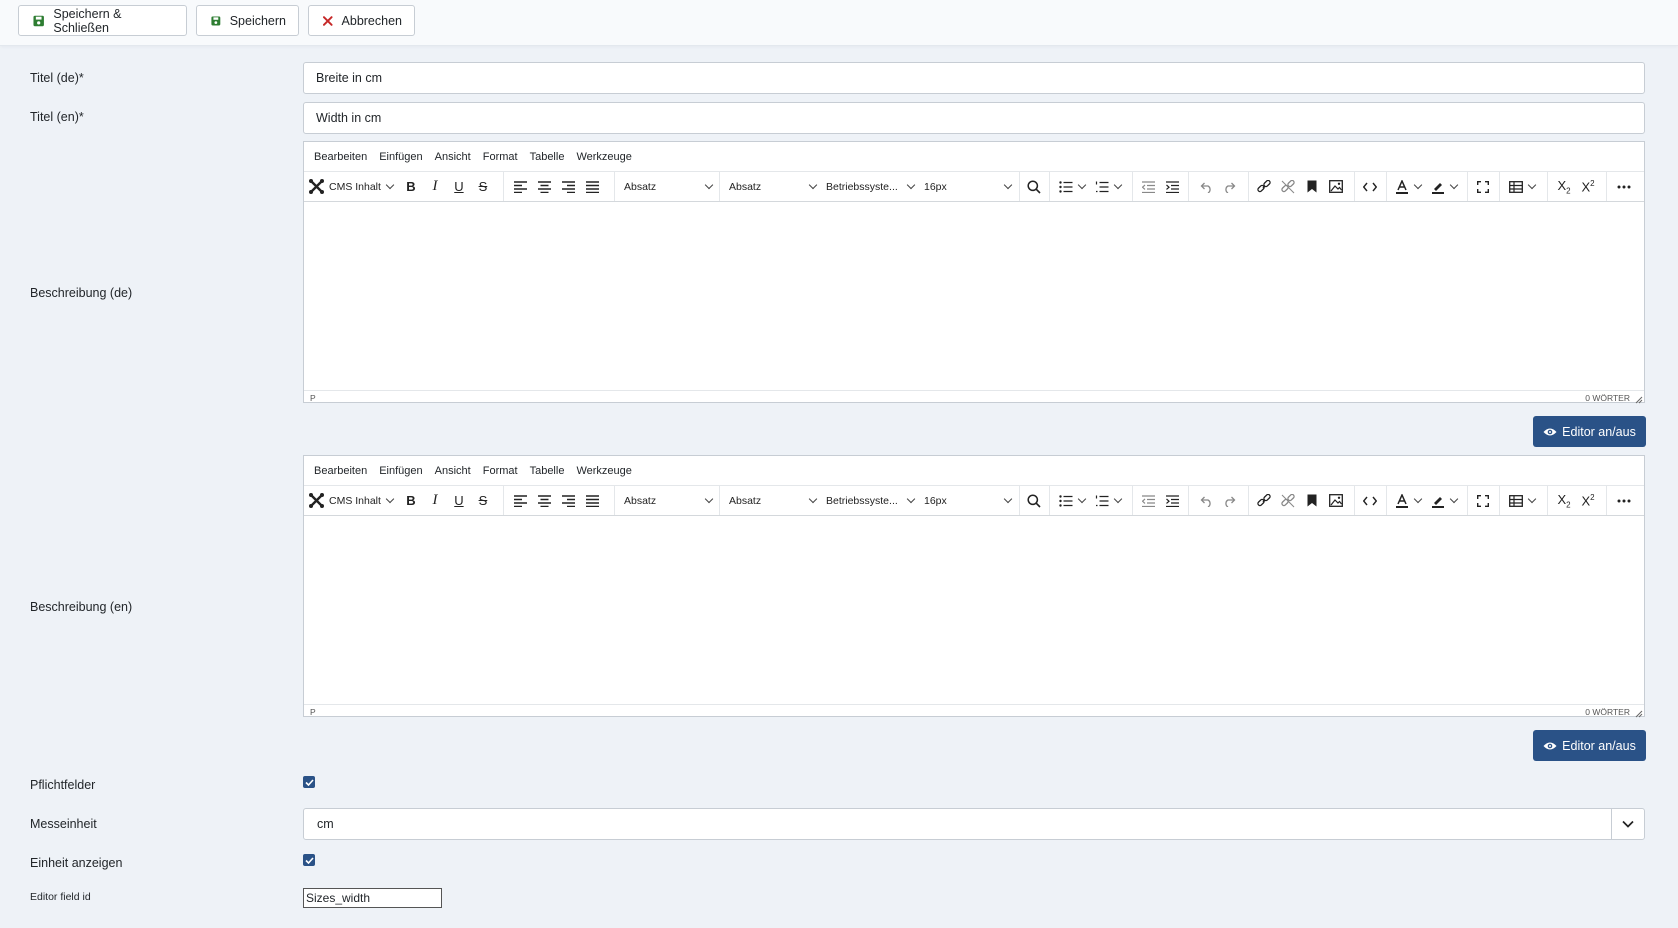 The image size is (1678, 928). What do you see at coordinates (1627, 824) in the screenshot?
I see `chevron-down-icon` at bounding box center [1627, 824].